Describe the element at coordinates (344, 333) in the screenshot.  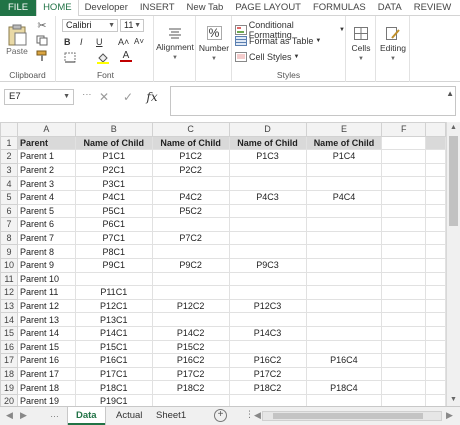
I see `cell-e15` at that location.